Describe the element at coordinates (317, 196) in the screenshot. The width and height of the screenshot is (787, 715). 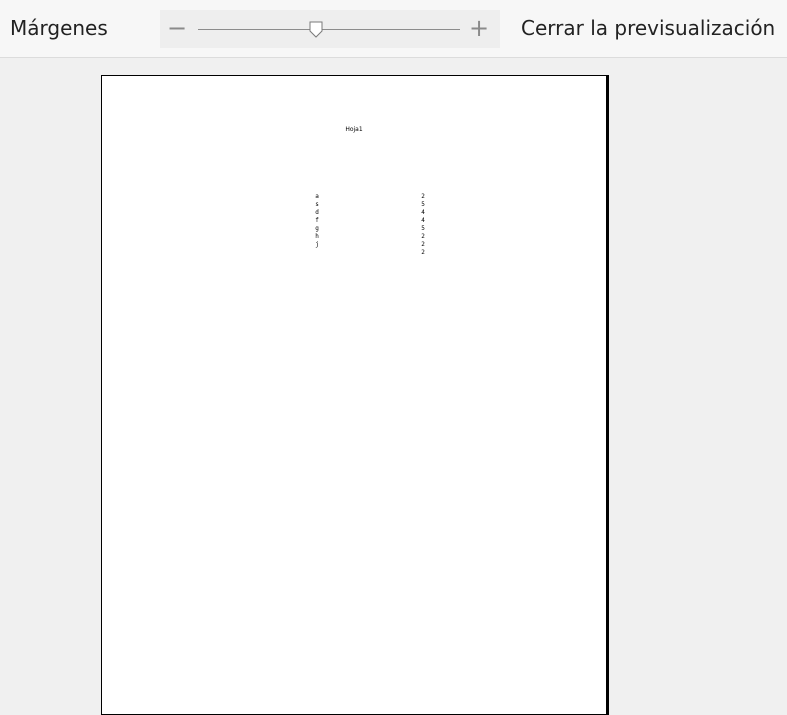
I see `cell-value: a` at that location.